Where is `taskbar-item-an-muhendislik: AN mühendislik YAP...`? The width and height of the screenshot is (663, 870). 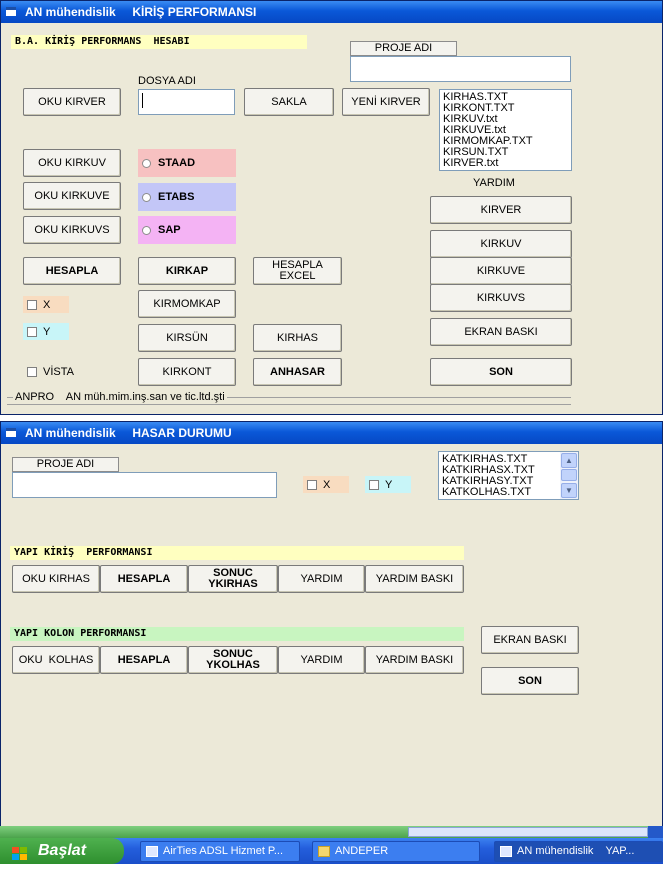
taskbar-item-an-muhendislik: AN mühendislik YAP... is located at coordinates (578, 851).